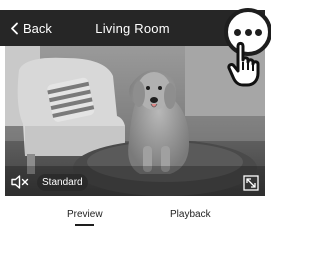  Describe the element at coordinates (243, 64) in the screenshot. I see `hand-pointer-icon` at that location.